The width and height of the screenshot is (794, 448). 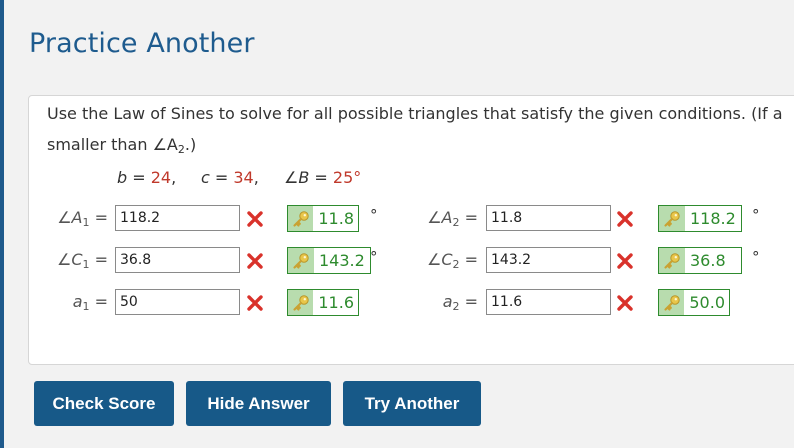 What do you see at coordinates (2, 224) in the screenshot?
I see `left-accent-bar` at bounding box center [2, 224].